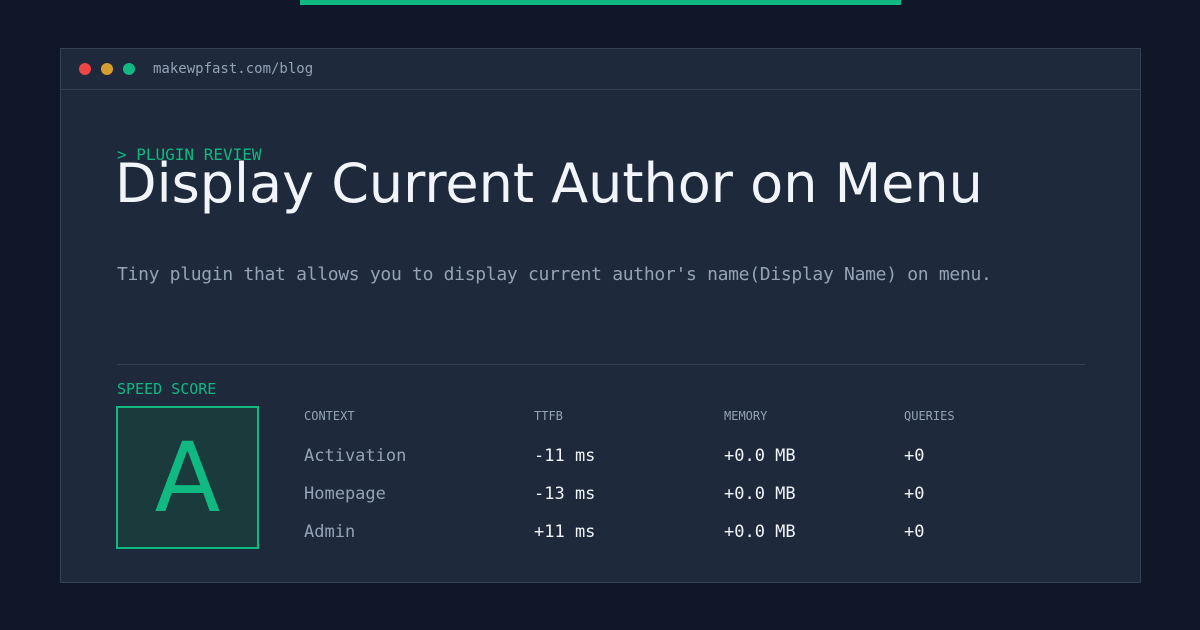  Describe the element at coordinates (600, 2) in the screenshot. I see `top-accent-bar` at that location.